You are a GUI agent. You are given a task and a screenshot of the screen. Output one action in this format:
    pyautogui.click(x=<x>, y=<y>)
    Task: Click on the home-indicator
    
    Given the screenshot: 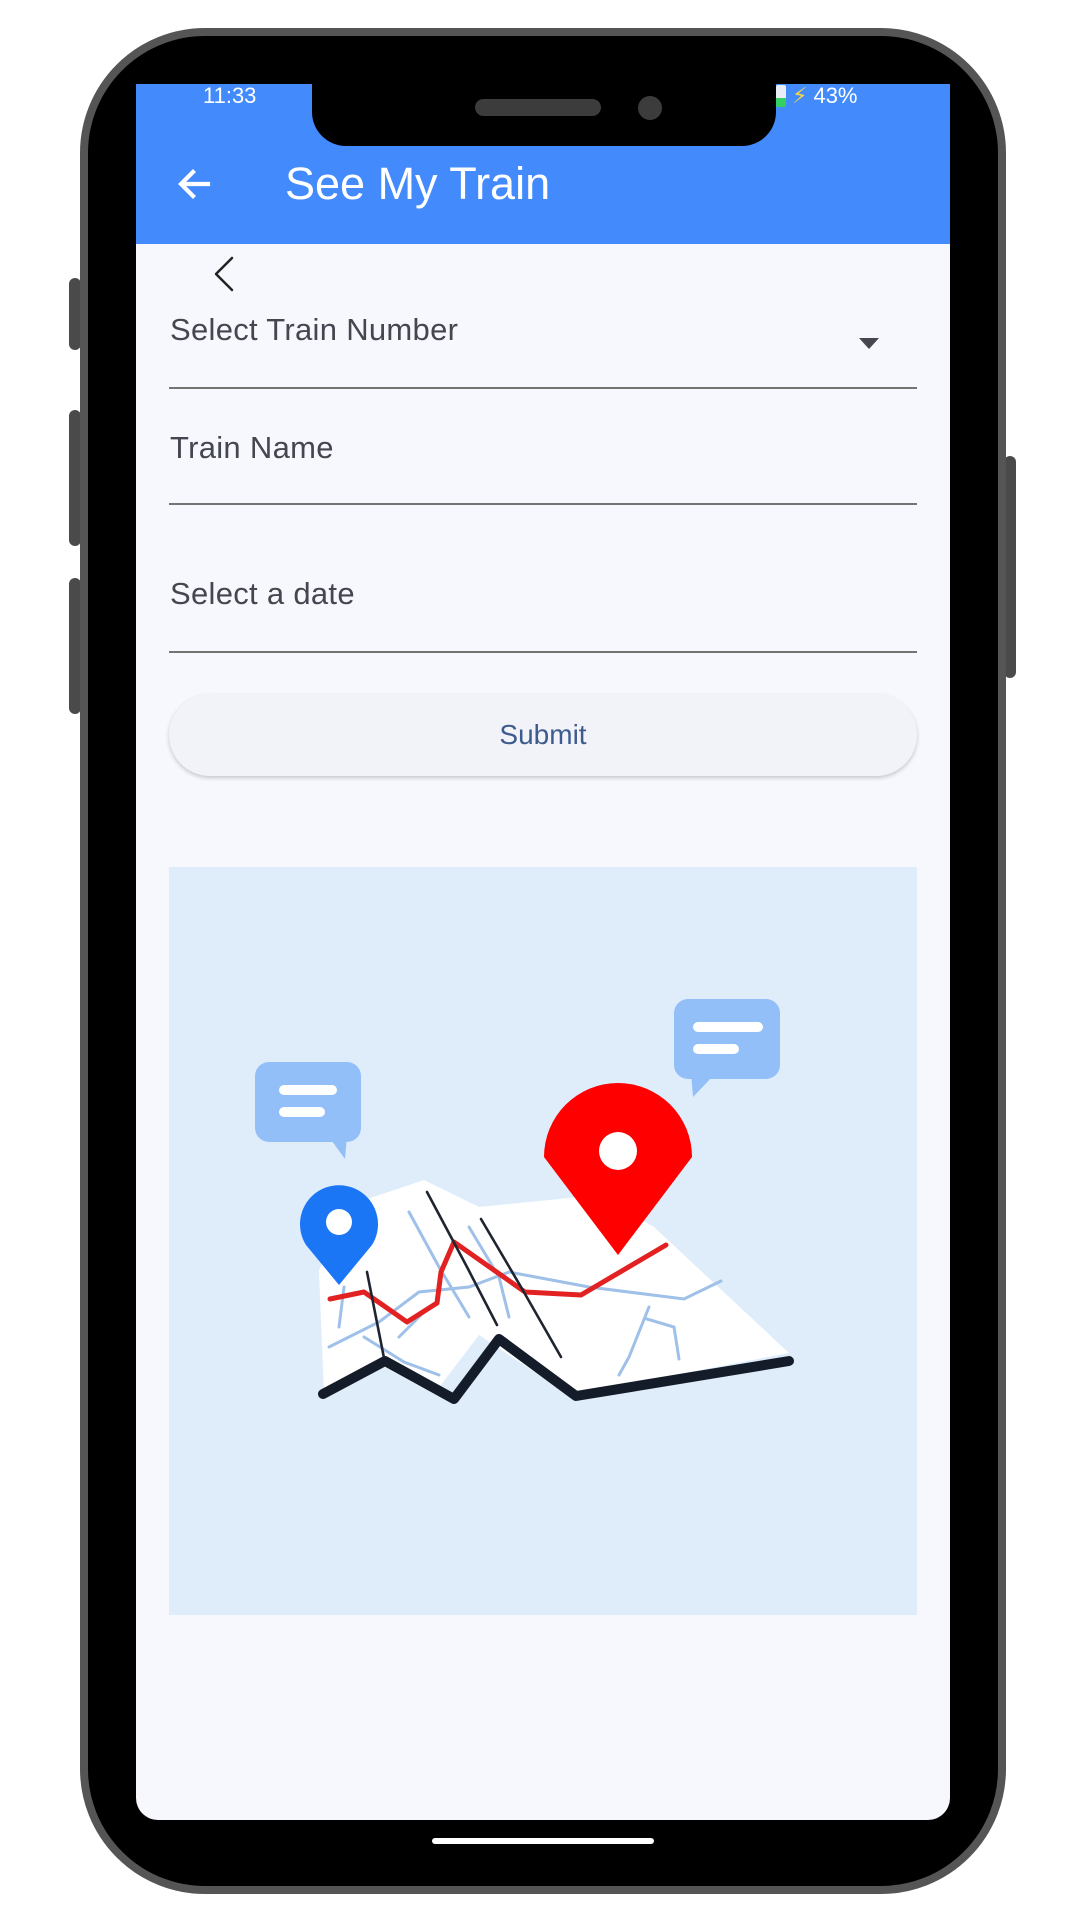 What is the action you would take?
    pyautogui.click(x=543, y=1841)
    